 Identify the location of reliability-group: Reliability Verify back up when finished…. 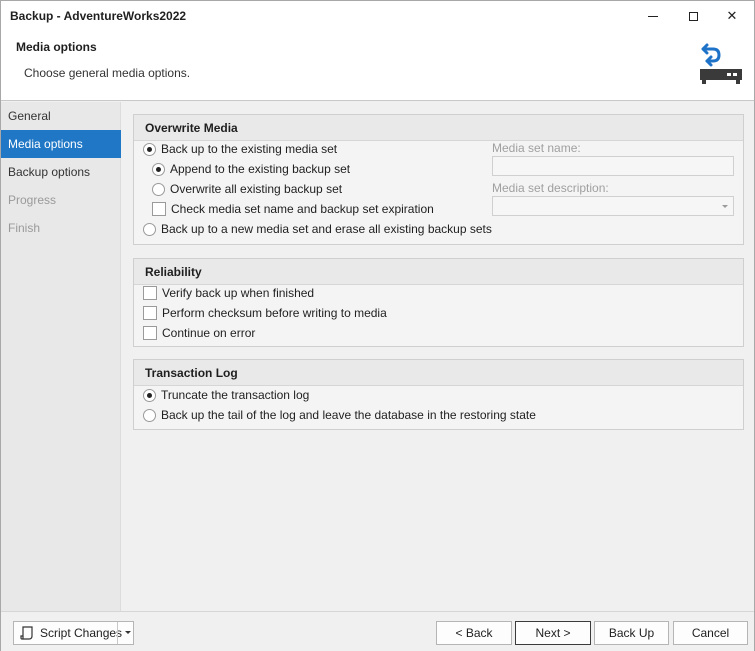
(438, 302).